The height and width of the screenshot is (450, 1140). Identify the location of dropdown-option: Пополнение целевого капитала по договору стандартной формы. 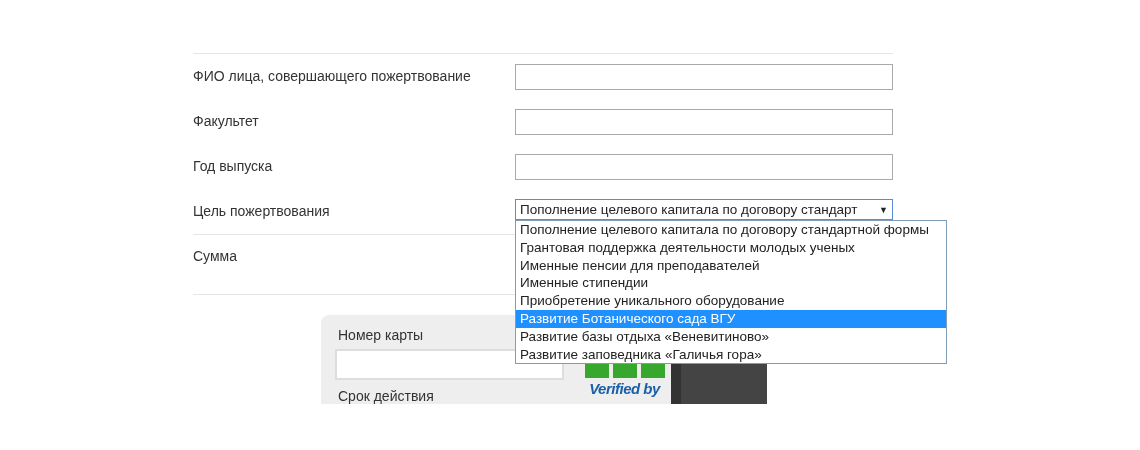
(731, 230).